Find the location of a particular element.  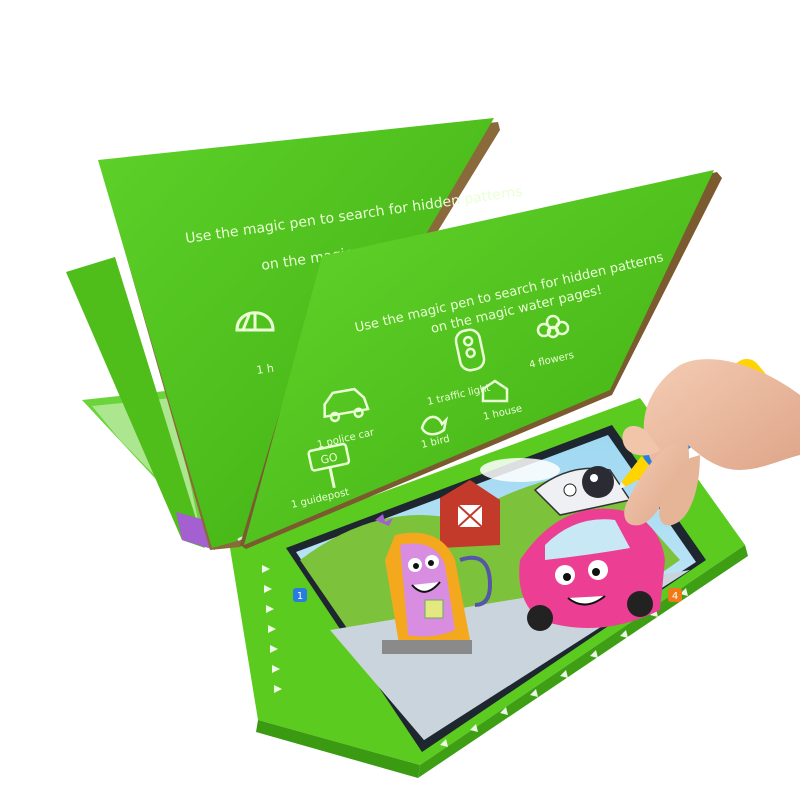

cloud is located at coordinates (520, 470).